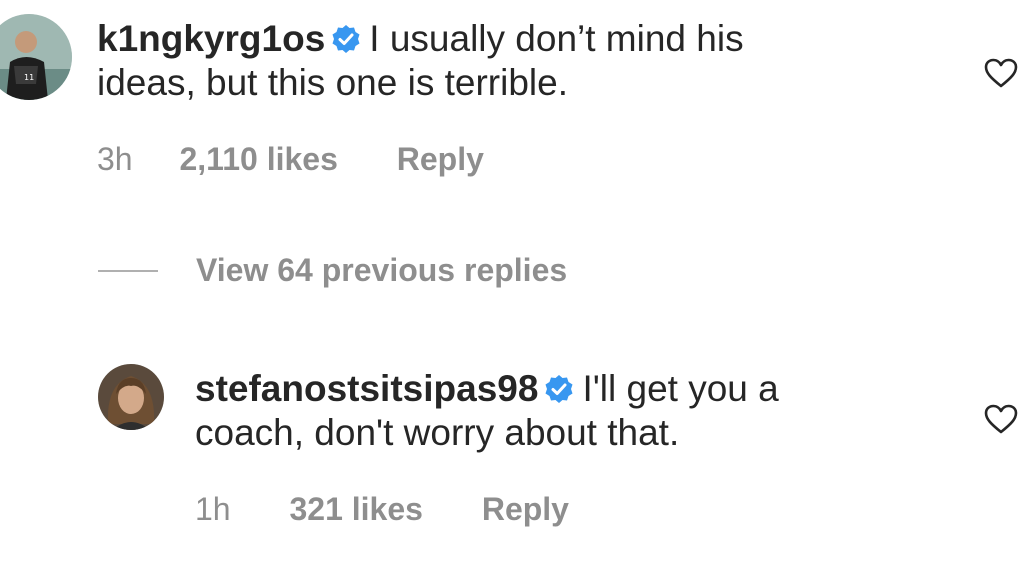 Image resolution: width=1024 pixels, height=576 pixels. I want to click on comment-meta: 1h 321 likes Reply, so click(382, 509).